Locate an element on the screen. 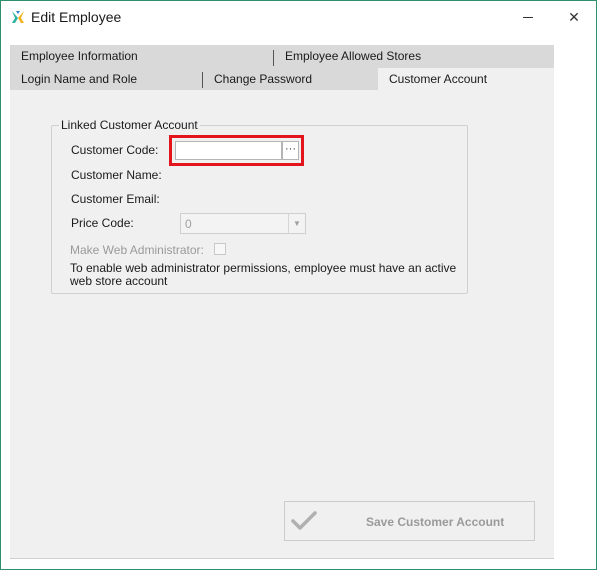  browse-customer-button: ··· is located at coordinates (290, 150).